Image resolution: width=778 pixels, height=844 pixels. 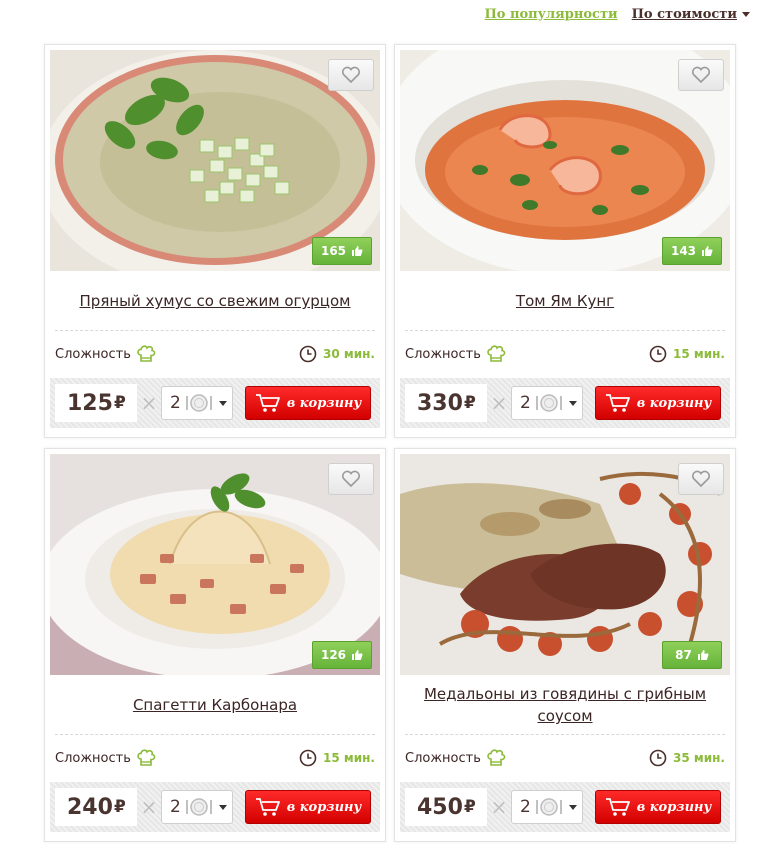 I want to click on like-counter: 165, so click(x=342, y=251).